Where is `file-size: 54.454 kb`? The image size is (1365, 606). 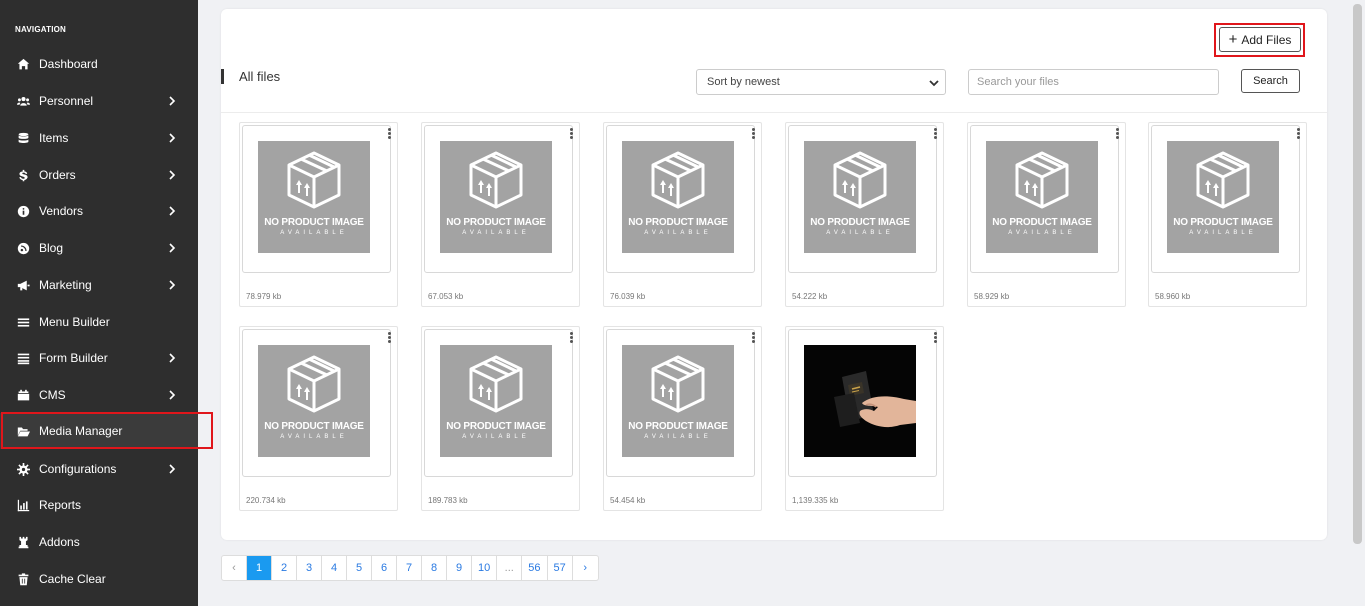
file-size: 54.454 kb is located at coordinates (628, 500).